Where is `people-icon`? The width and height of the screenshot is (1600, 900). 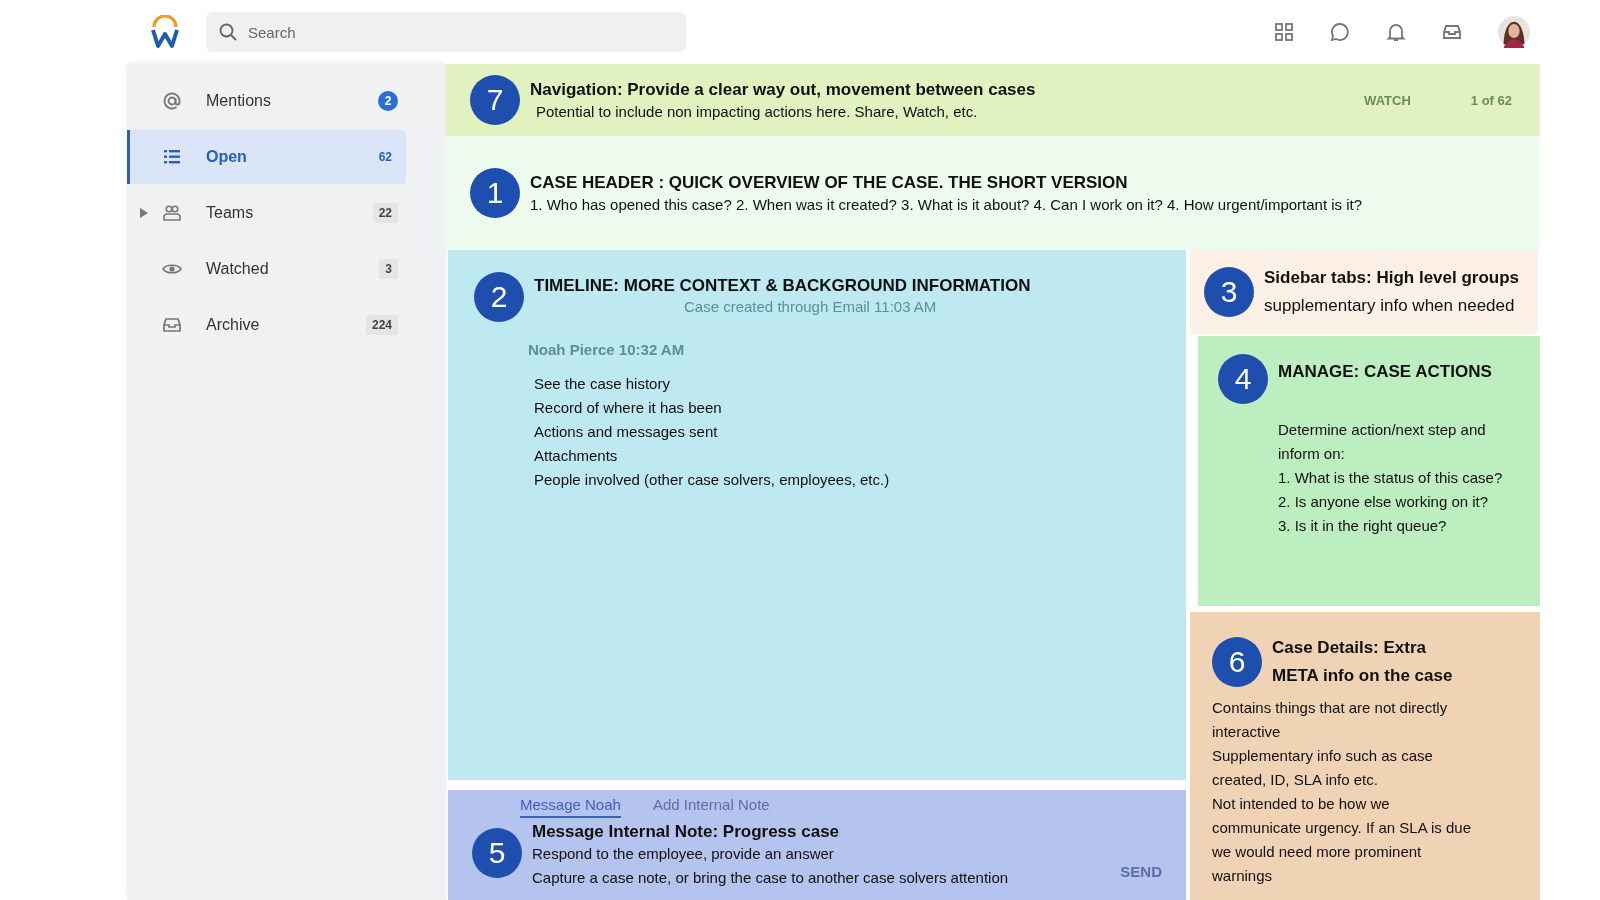
people-icon is located at coordinates (172, 213).